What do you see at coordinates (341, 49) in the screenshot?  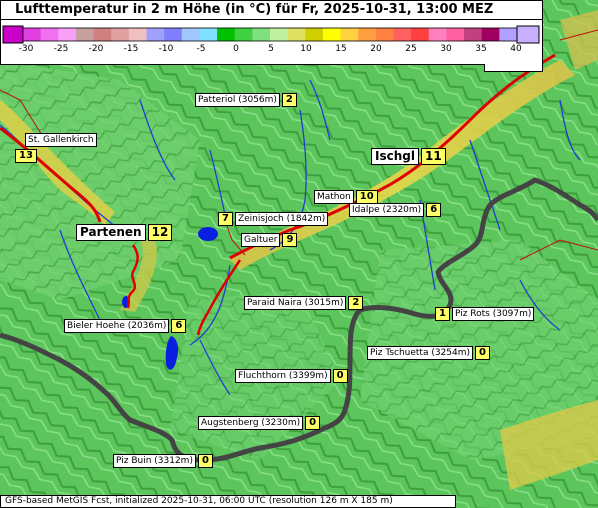 I see `legend-tick-label: 15` at bounding box center [341, 49].